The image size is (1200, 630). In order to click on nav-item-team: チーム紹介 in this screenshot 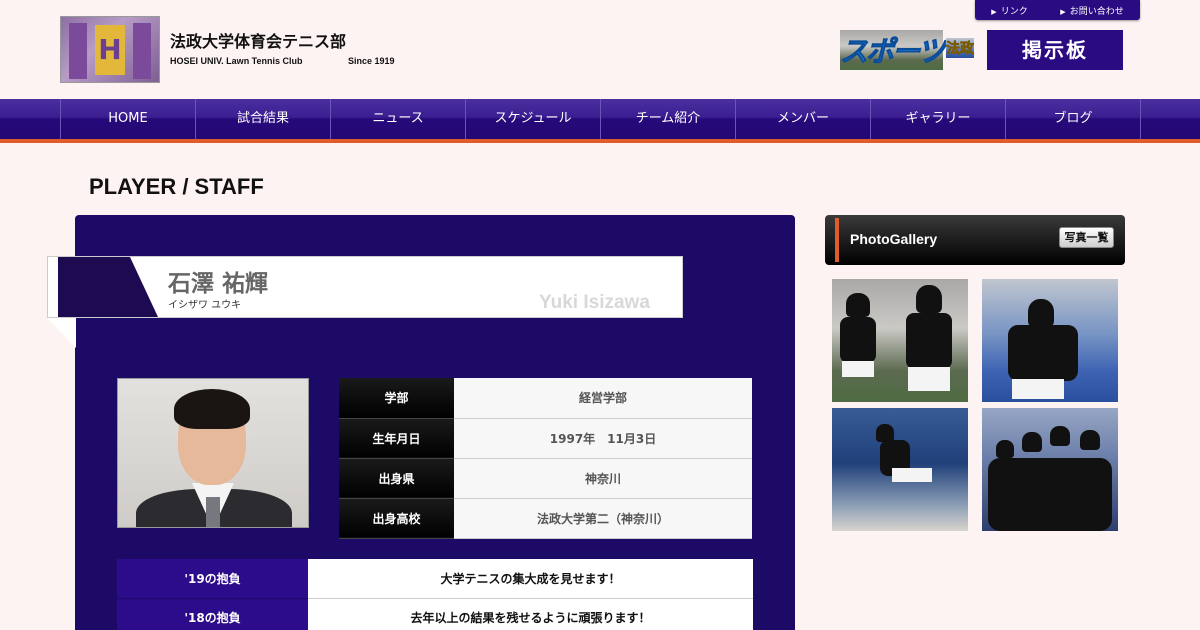, I will do `click(668, 119)`.